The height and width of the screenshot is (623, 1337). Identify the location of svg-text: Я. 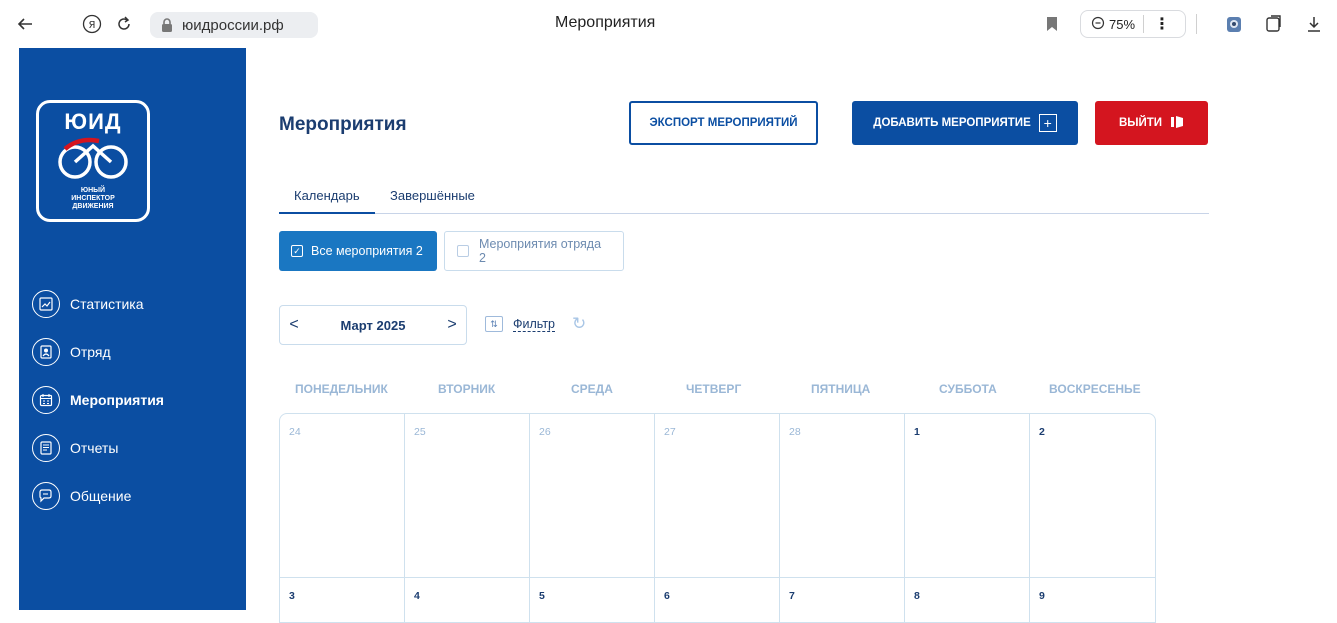
(92, 25).